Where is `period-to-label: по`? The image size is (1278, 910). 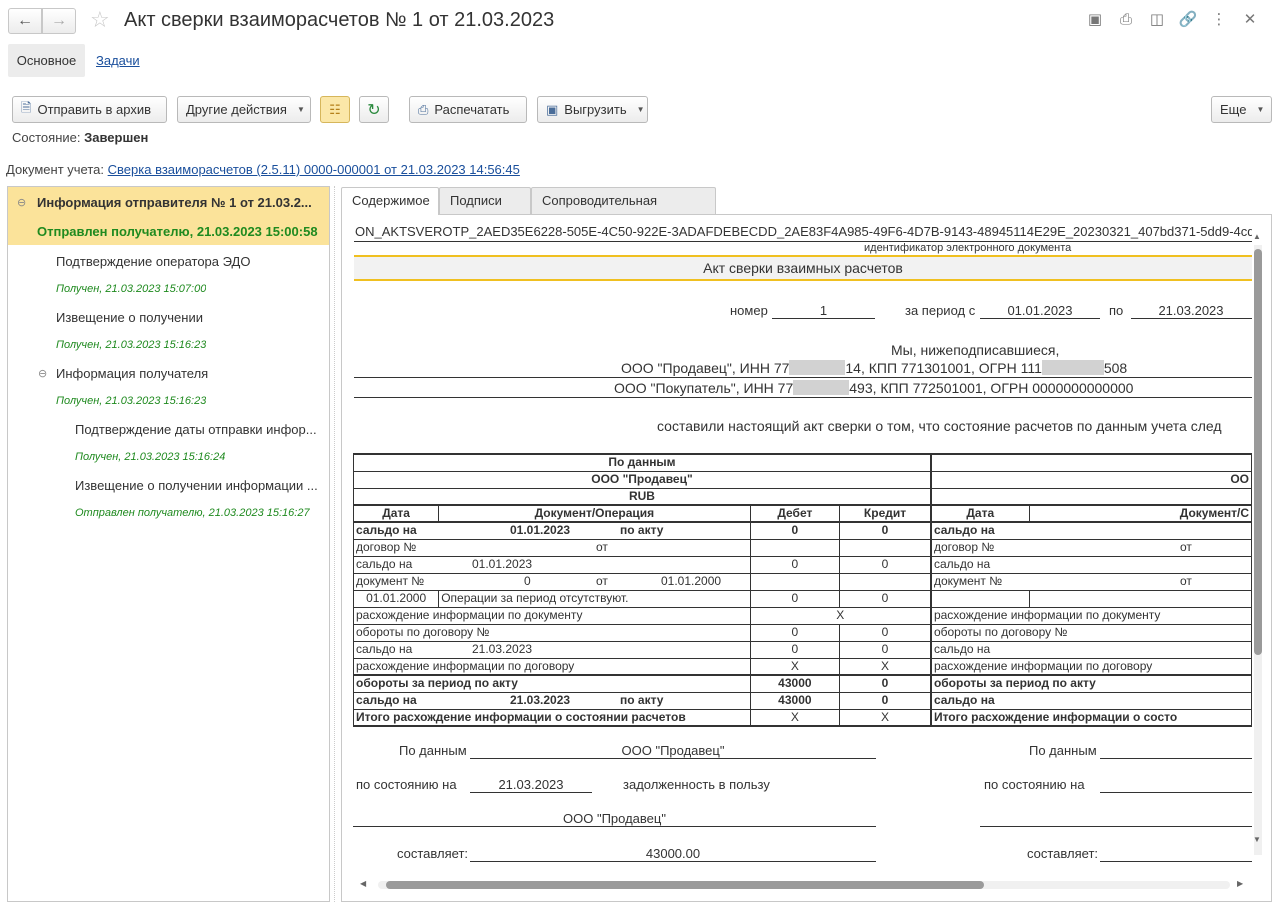
period-to-label: по is located at coordinates (1116, 310).